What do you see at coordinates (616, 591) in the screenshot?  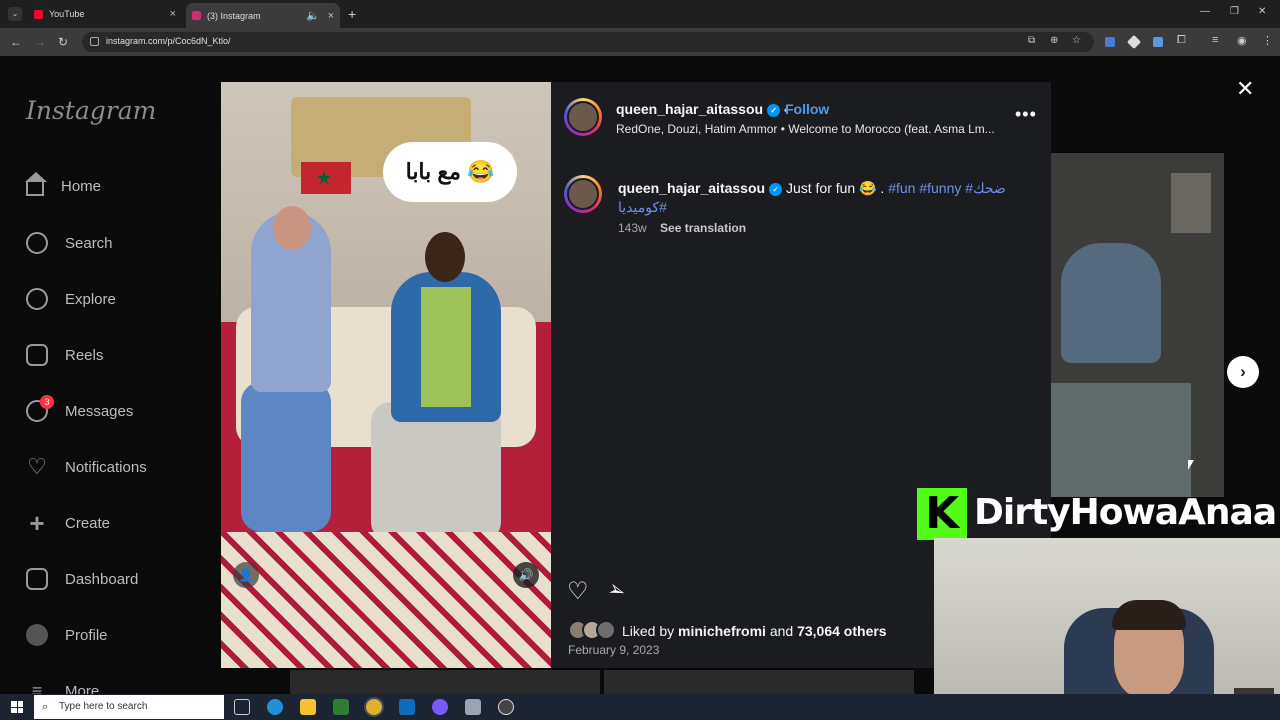 I see `share-icon: ➢` at bounding box center [616, 591].